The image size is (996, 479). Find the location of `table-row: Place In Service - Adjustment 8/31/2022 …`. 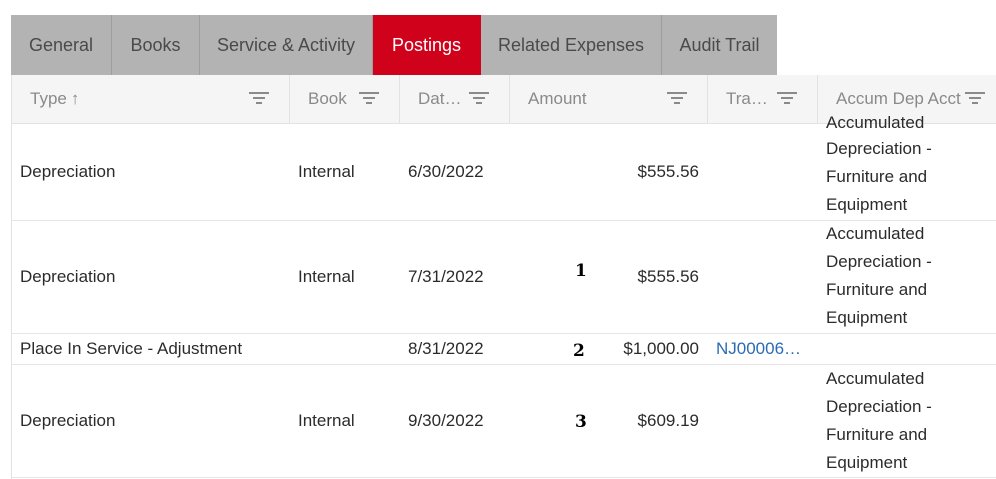

table-row: Place In Service - Adjustment 8/31/2022 … is located at coordinates (504, 349).